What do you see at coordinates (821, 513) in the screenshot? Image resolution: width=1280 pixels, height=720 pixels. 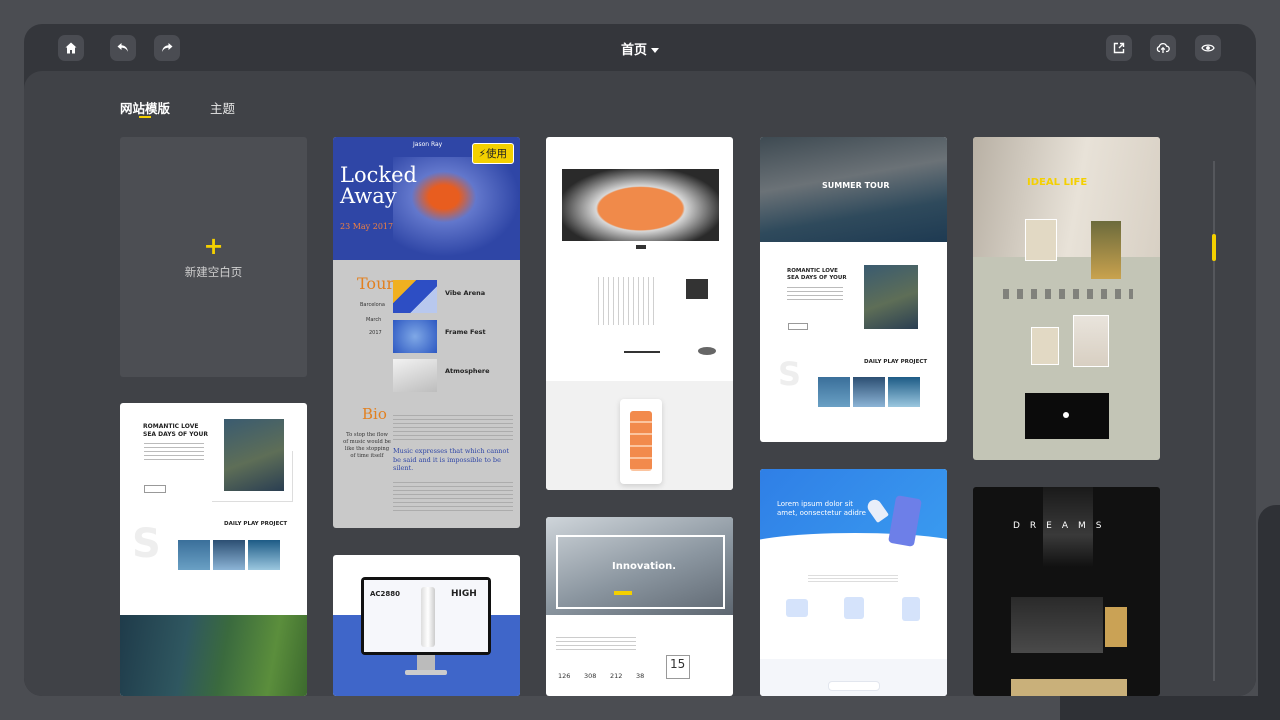 I see `hero-headline-line2: amet, oonsectetur adidre` at bounding box center [821, 513].